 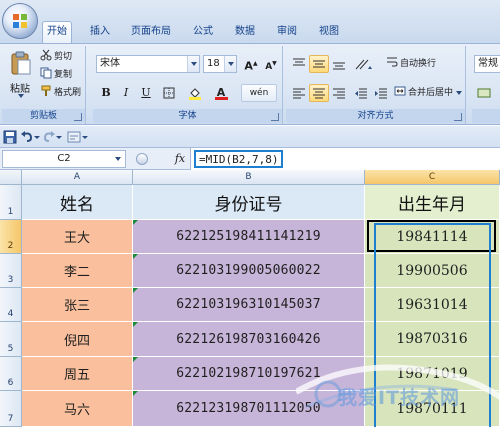 What do you see at coordinates (364, 64) in the screenshot?
I see `orientation-button` at bounding box center [364, 64].